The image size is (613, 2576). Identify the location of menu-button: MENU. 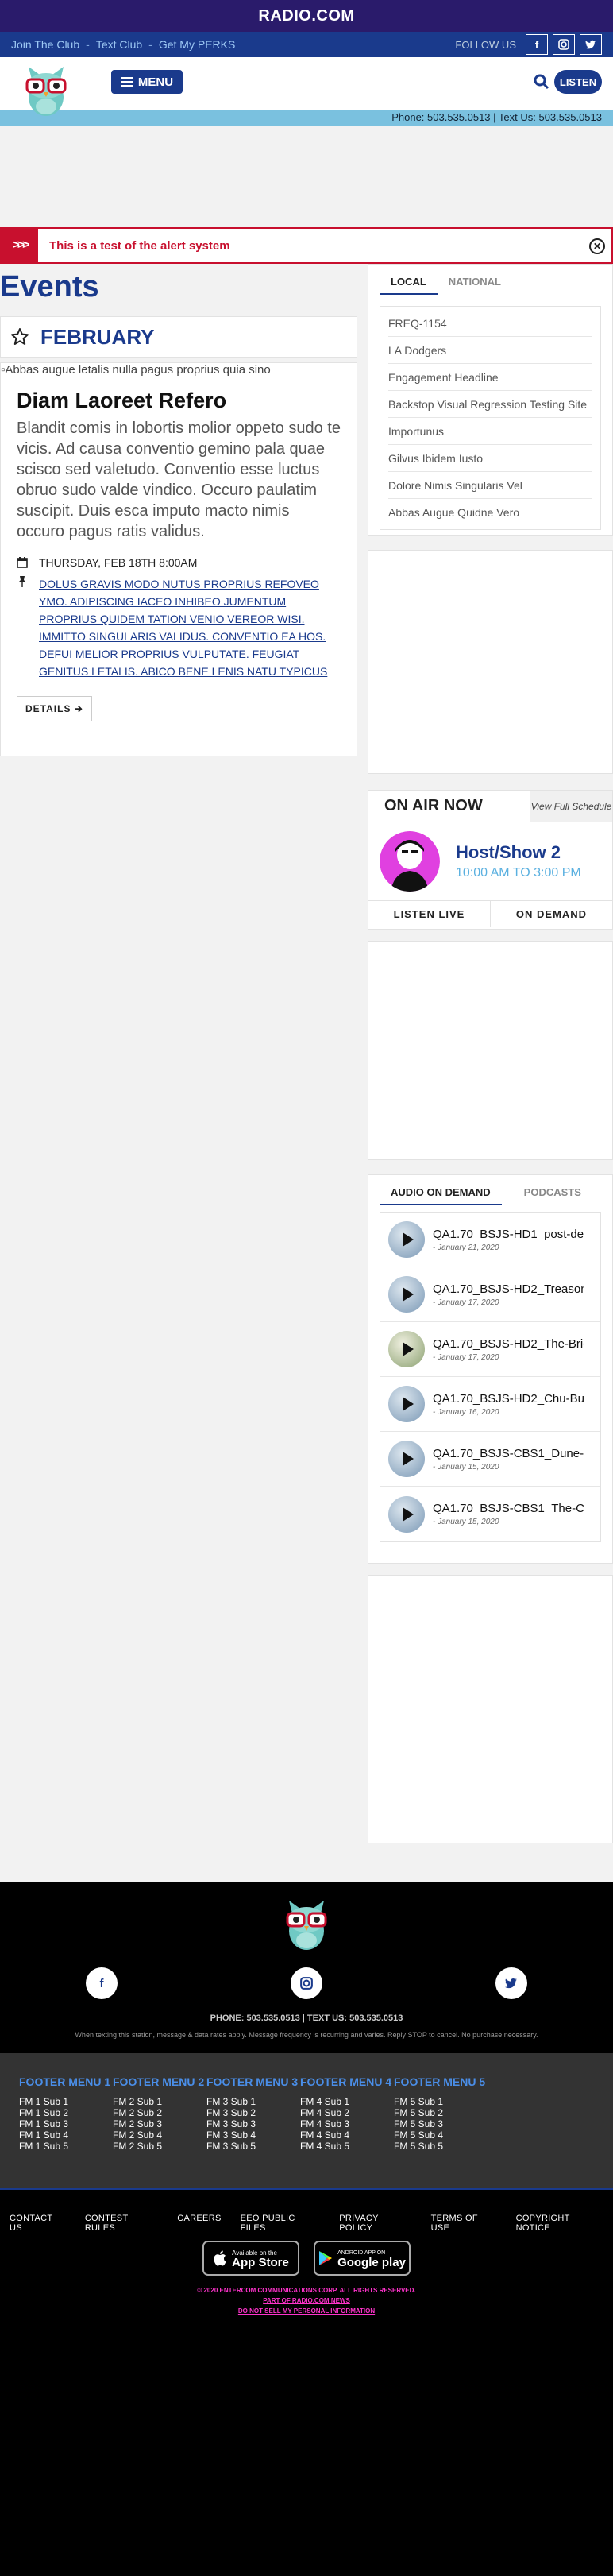
(147, 82).